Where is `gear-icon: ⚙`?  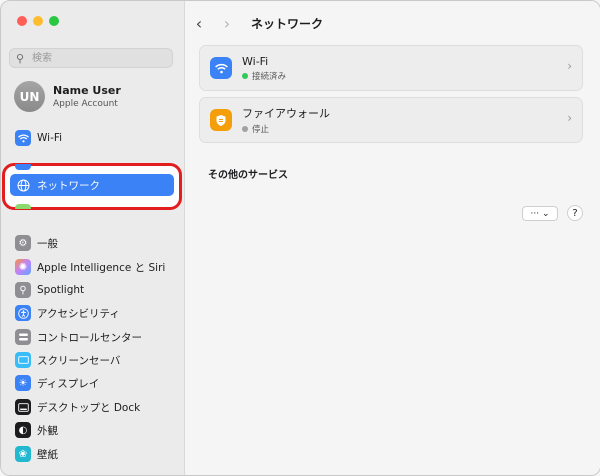
gear-icon: ⚙ is located at coordinates (23, 243).